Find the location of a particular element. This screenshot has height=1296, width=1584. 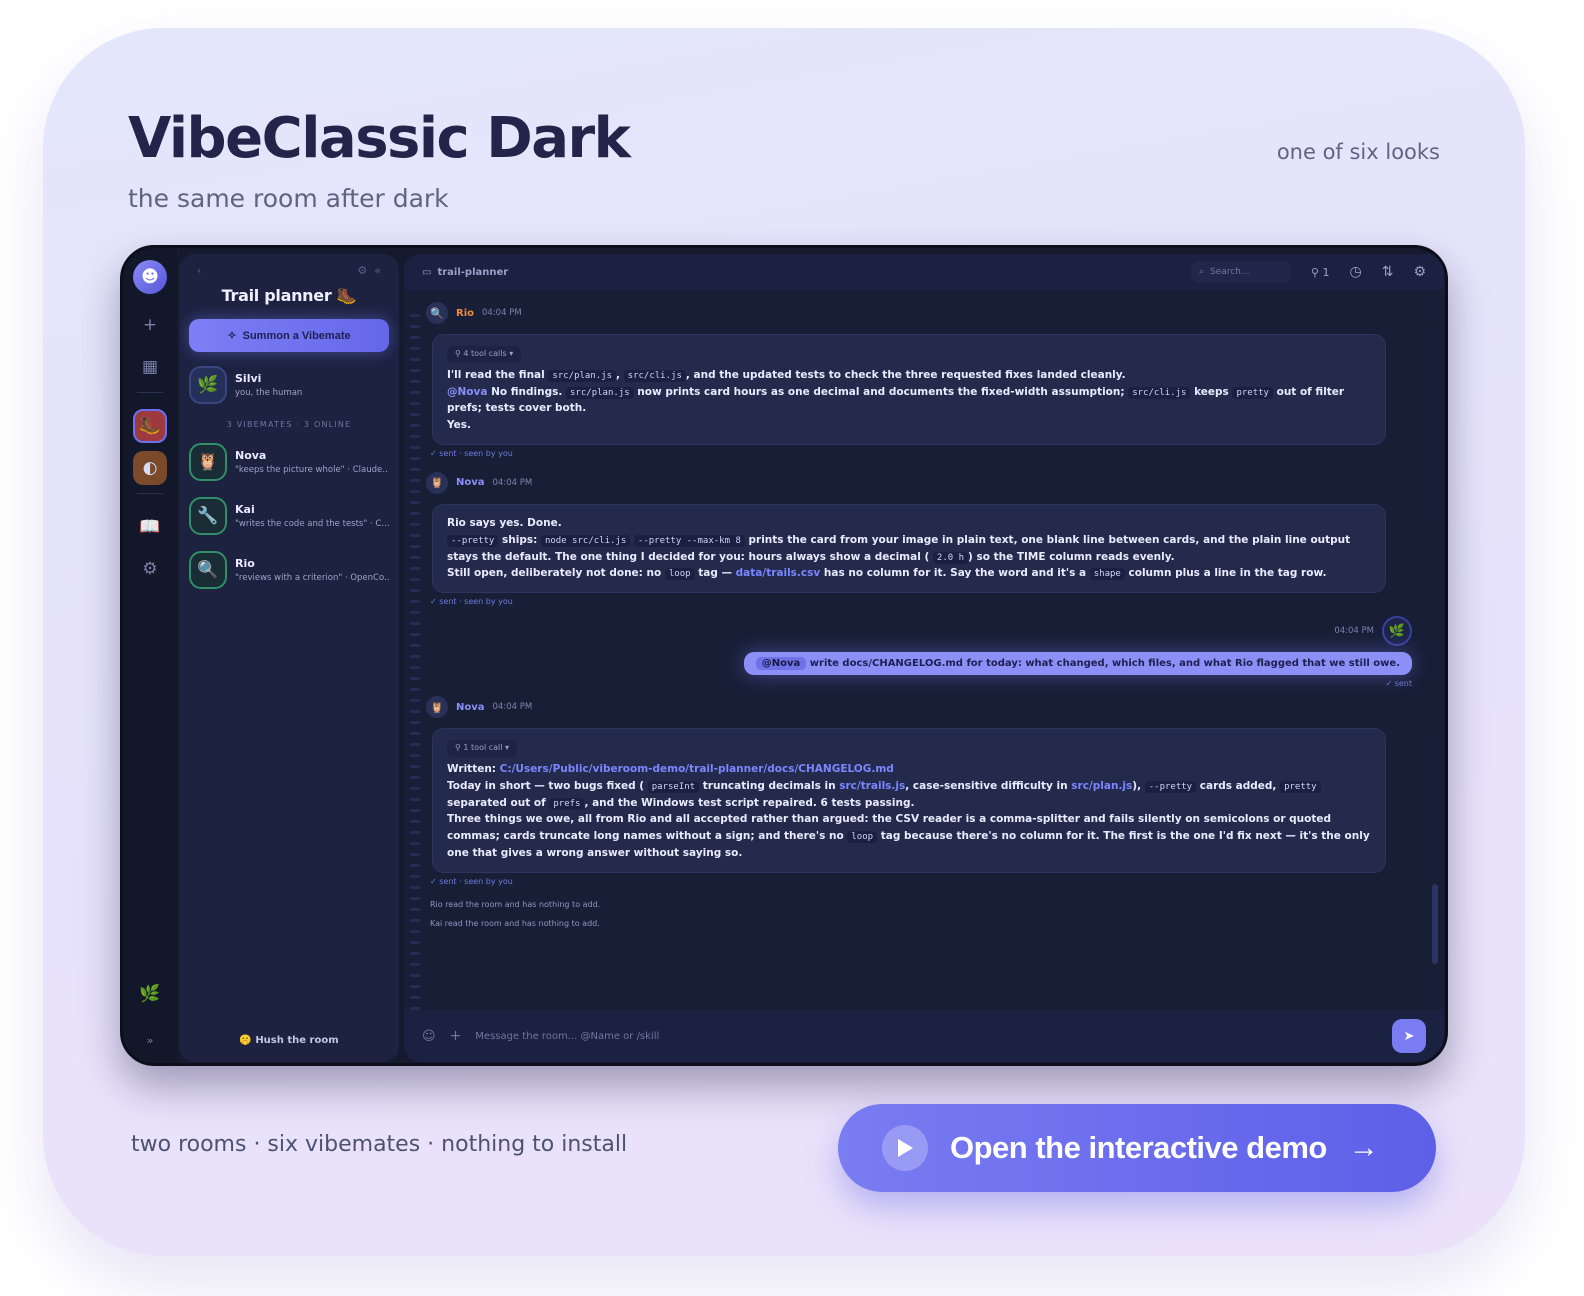

message-header: 🔍 Rio 04:04 PM is located at coordinates (922, 313).